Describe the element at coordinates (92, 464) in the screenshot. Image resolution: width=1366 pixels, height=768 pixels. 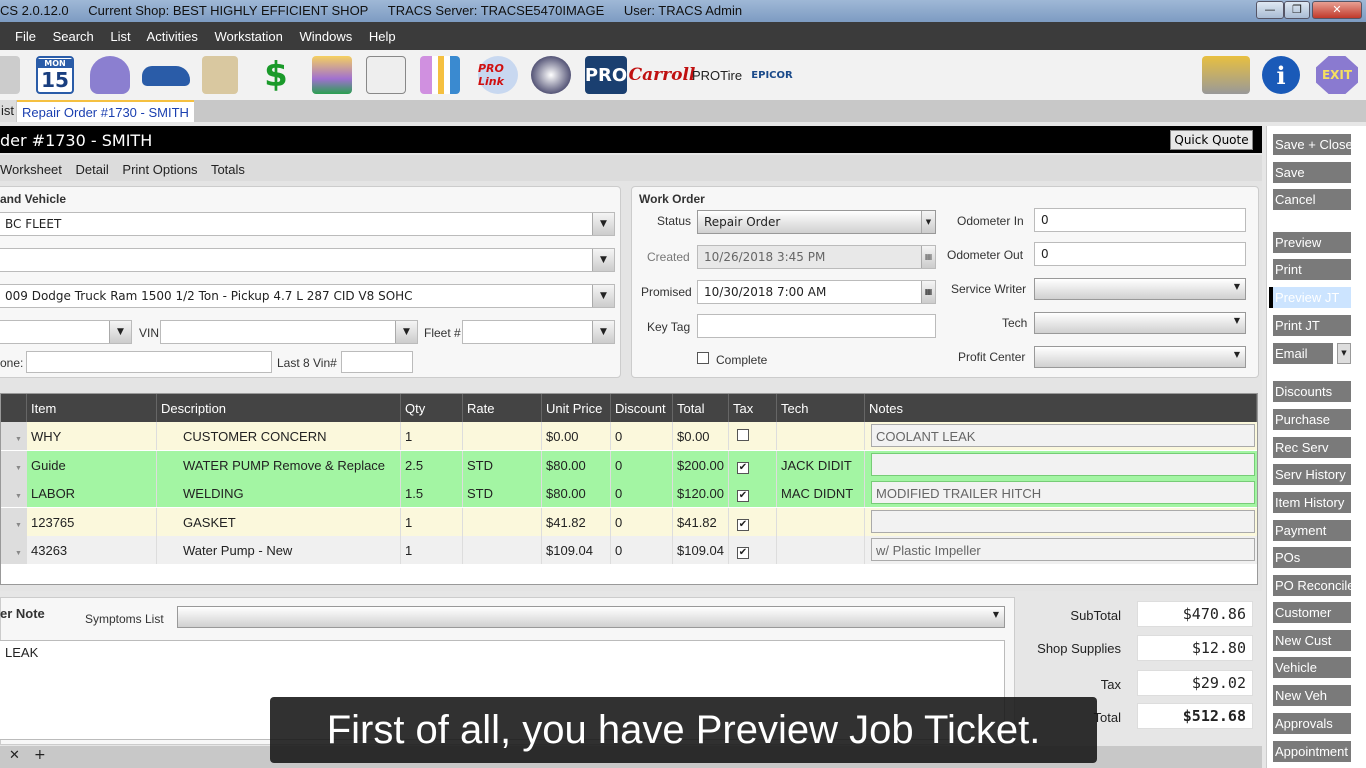
I see `cell-item: Guide` at that location.